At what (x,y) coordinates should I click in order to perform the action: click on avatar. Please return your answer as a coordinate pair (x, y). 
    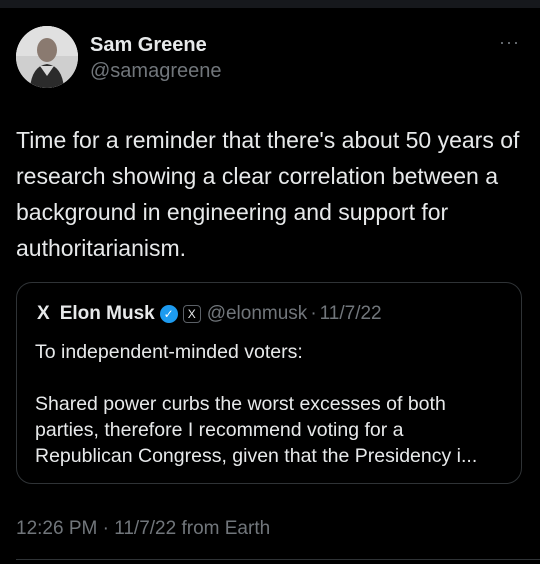
    Looking at the image, I should click on (47, 57).